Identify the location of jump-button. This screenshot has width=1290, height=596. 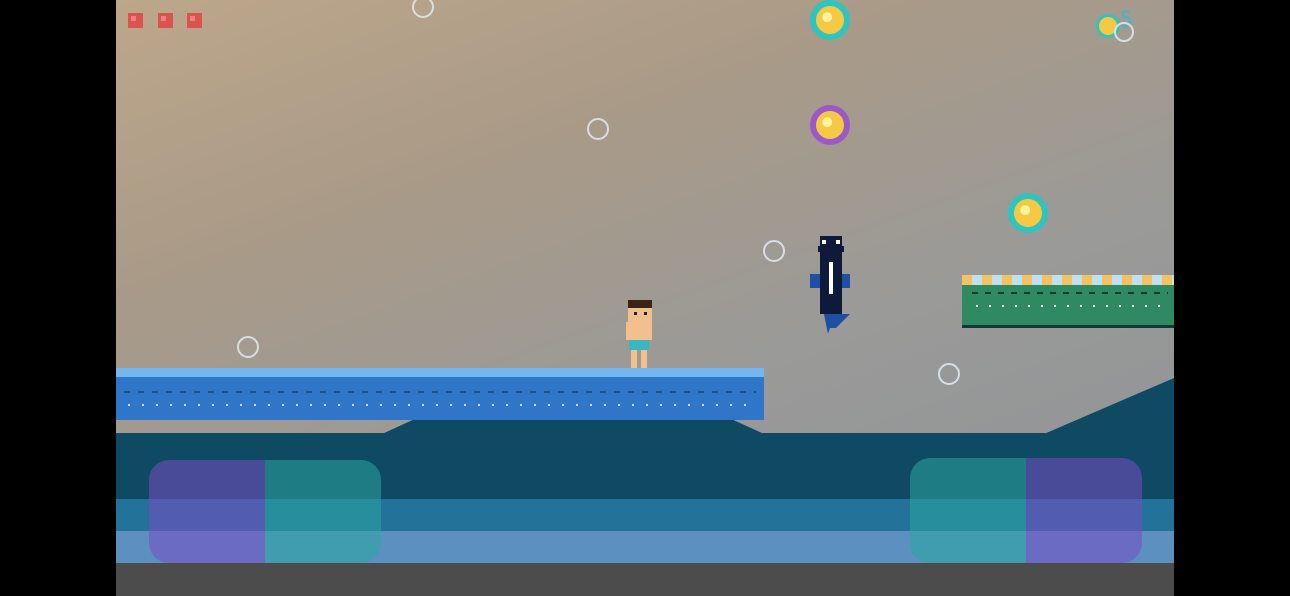
(968, 510).